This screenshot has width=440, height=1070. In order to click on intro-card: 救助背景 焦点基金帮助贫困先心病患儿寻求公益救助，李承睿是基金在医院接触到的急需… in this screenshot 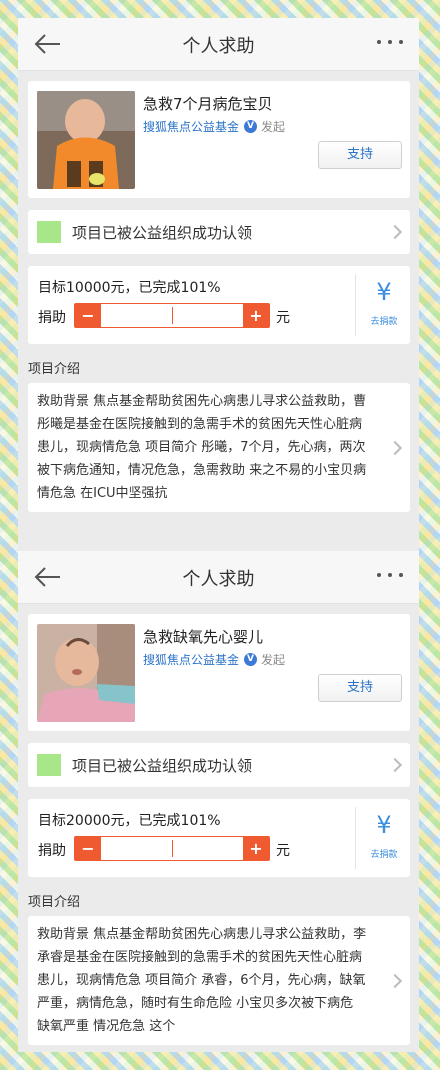, I will do `click(219, 980)`.